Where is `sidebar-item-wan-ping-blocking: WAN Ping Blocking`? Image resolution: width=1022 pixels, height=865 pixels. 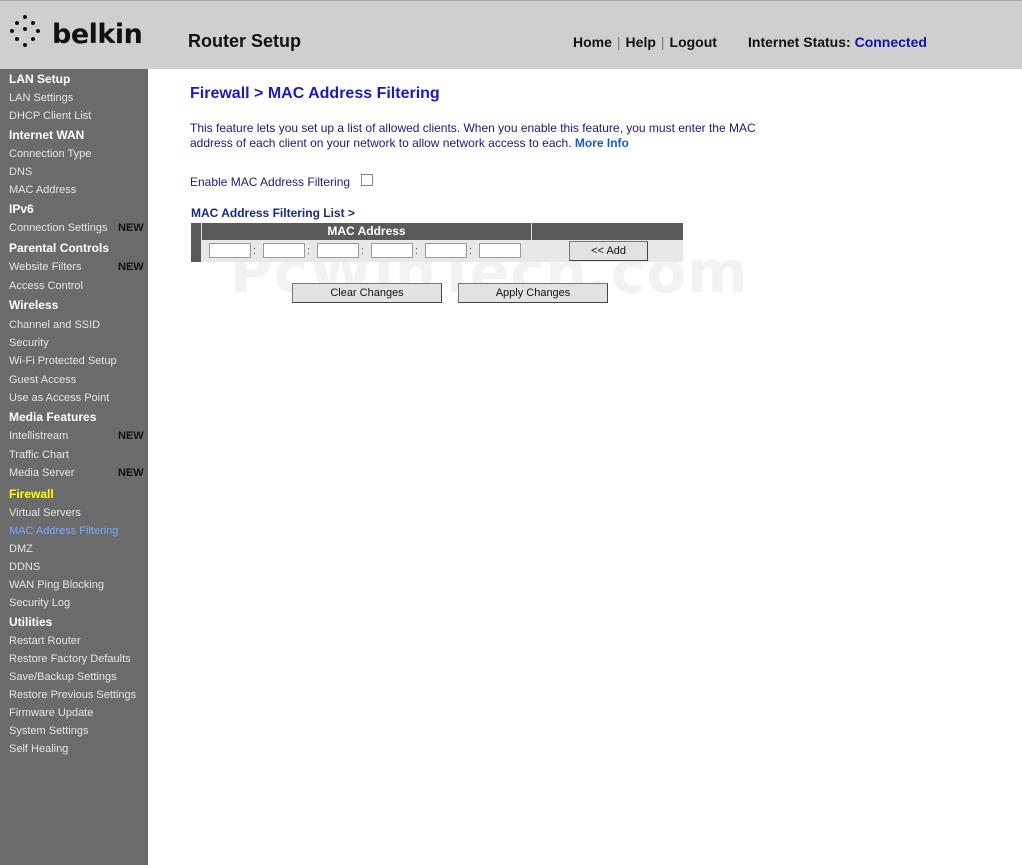
sidebar-item-wan-ping-blocking: WAN Ping Blocking is located at coordinates (56, 585).